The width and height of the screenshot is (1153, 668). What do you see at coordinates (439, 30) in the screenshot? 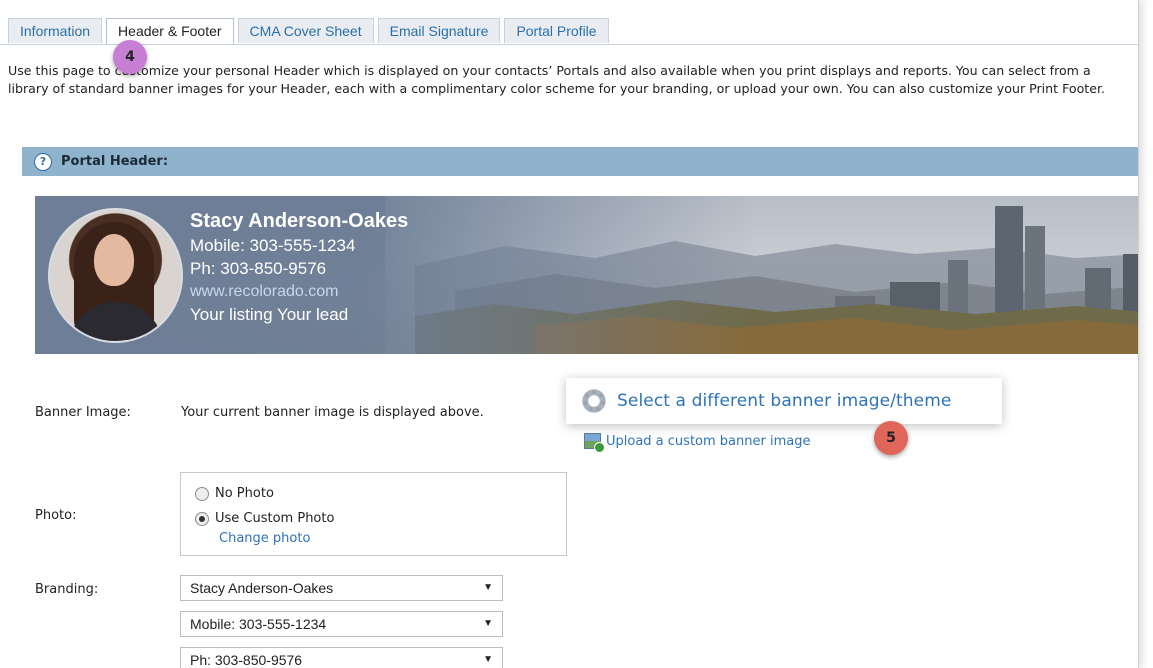
I see `tab-email-signature: Email Signature` at bounding box center [439, 30].